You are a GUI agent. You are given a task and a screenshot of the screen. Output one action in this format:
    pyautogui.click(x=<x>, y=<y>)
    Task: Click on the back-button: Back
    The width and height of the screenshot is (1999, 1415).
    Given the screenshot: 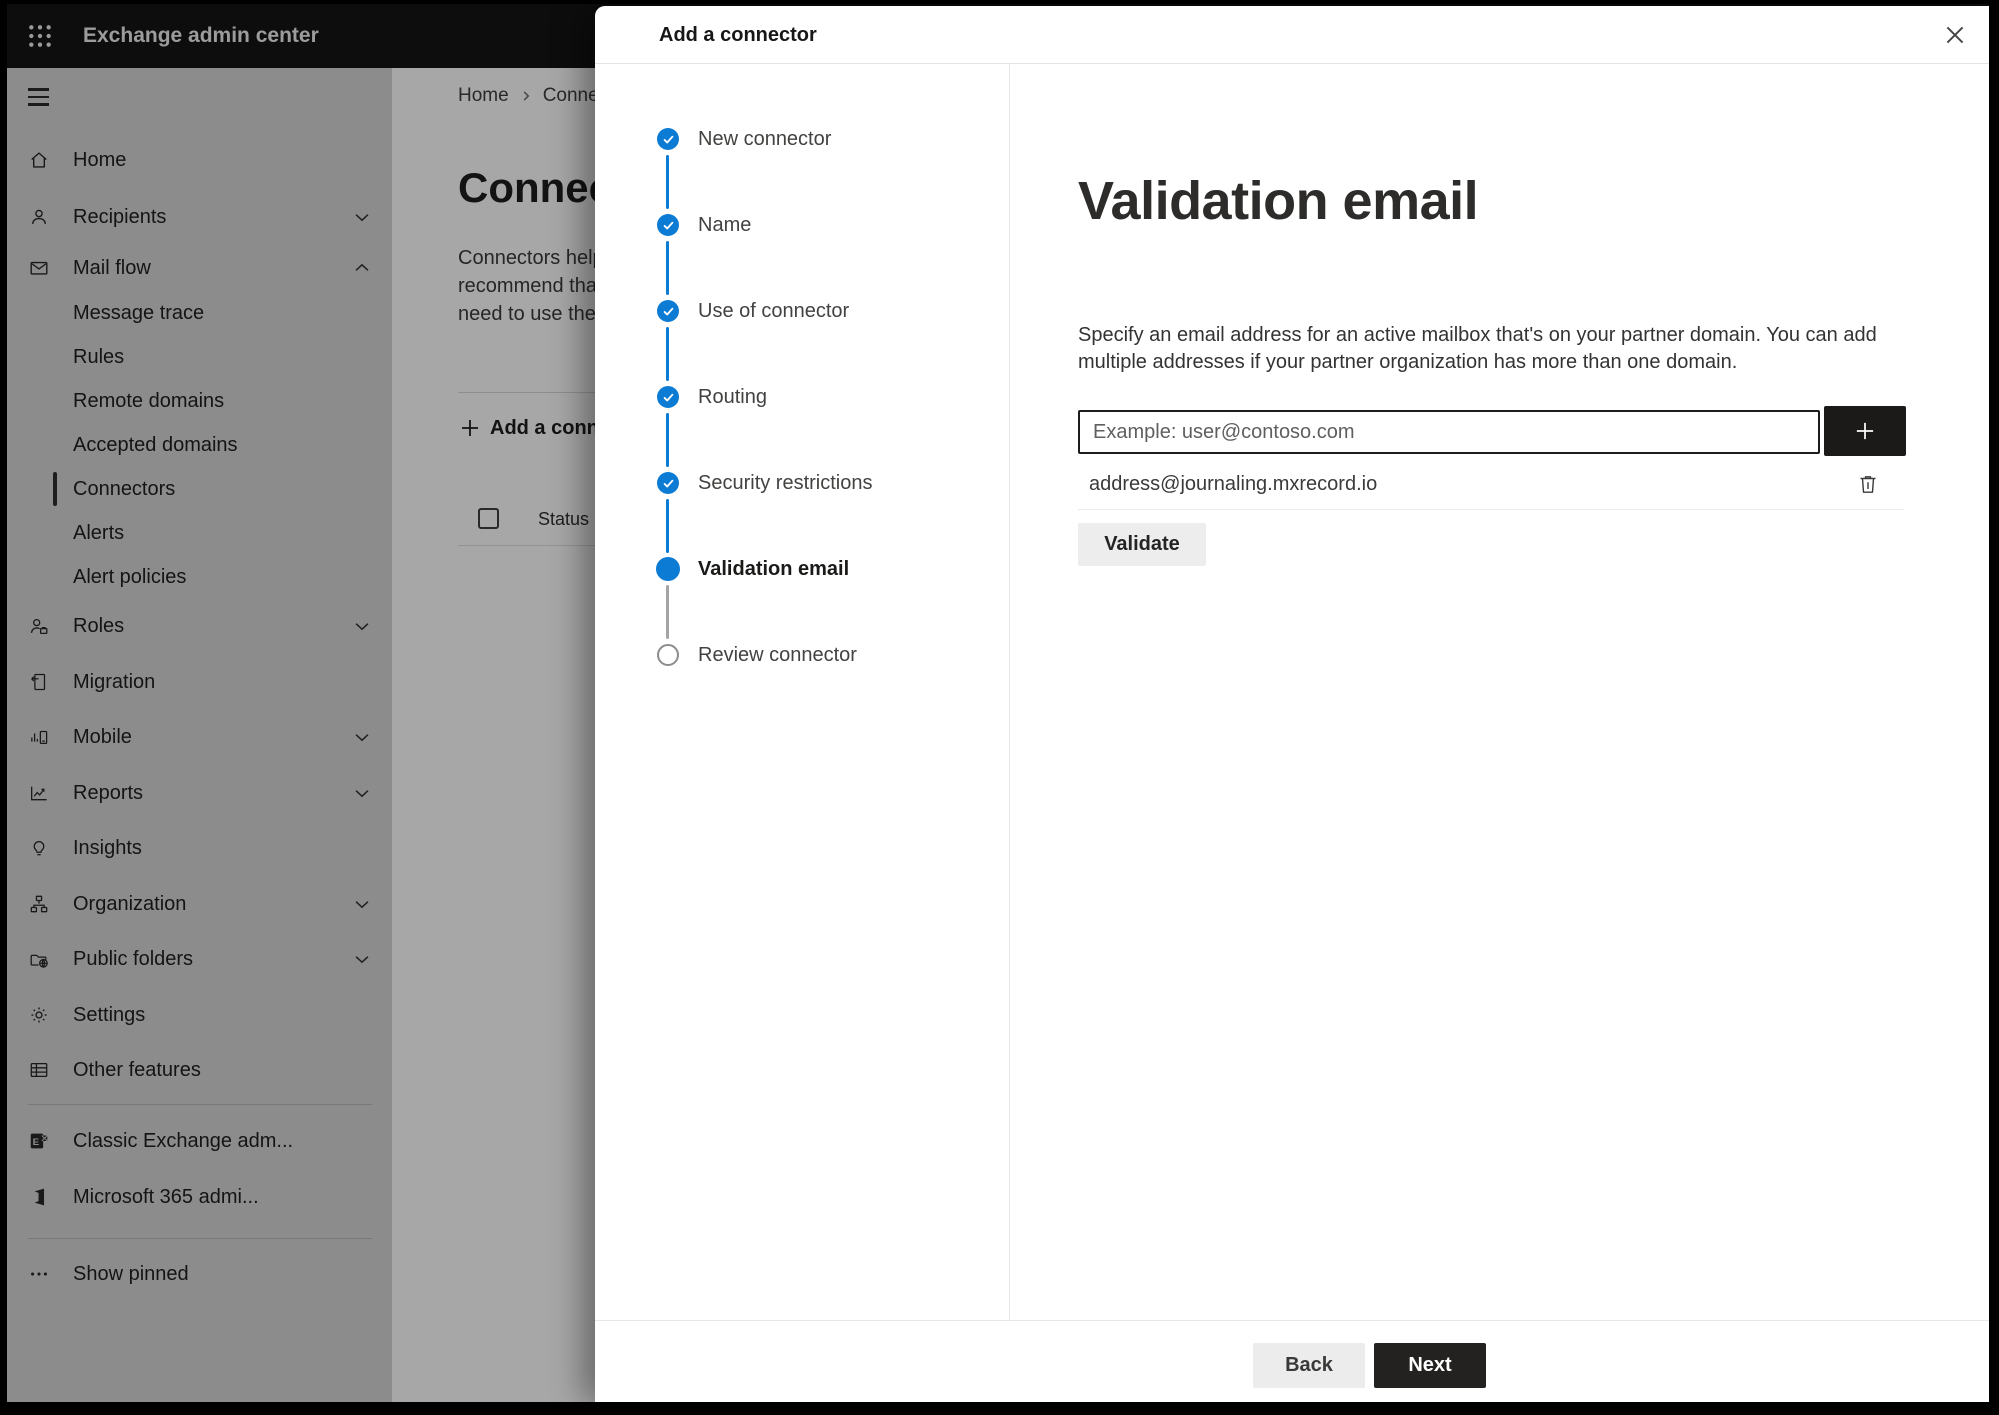 What is the action you would take?
    pyautogui.click(x=1309, y=1365)
    